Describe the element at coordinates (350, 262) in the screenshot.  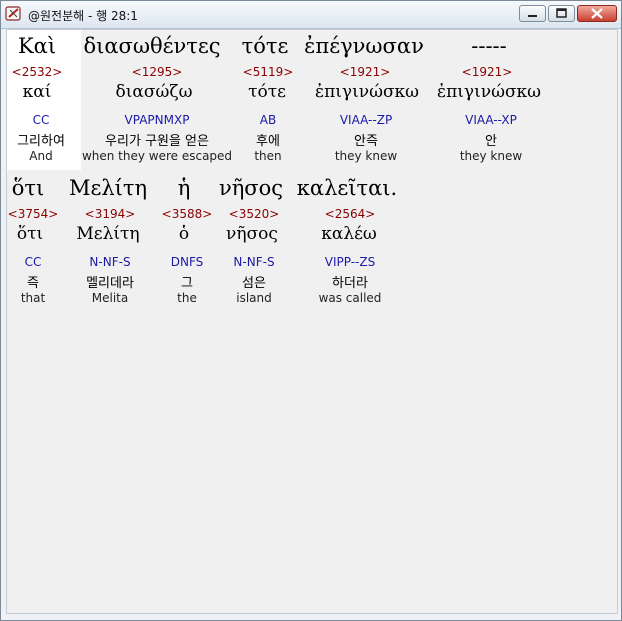
I see `parsing-code: VIPP--ZS` at that location.